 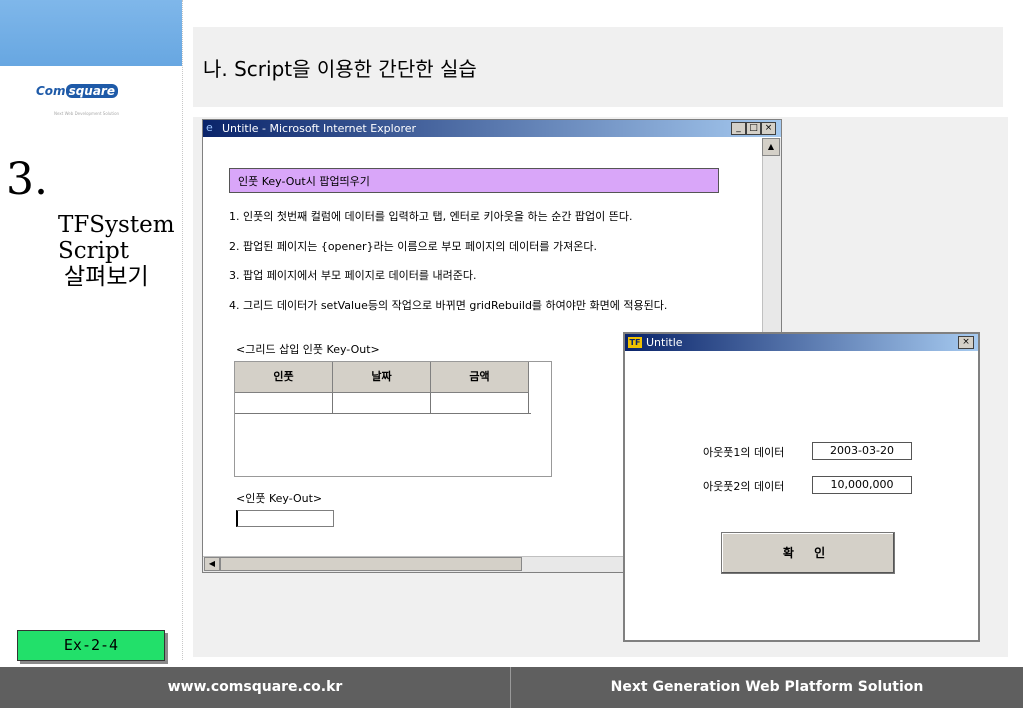 What do you see at coordinates (183, 330) in the screenshot?
I see `left-divider` at bounding box center [183, 330].